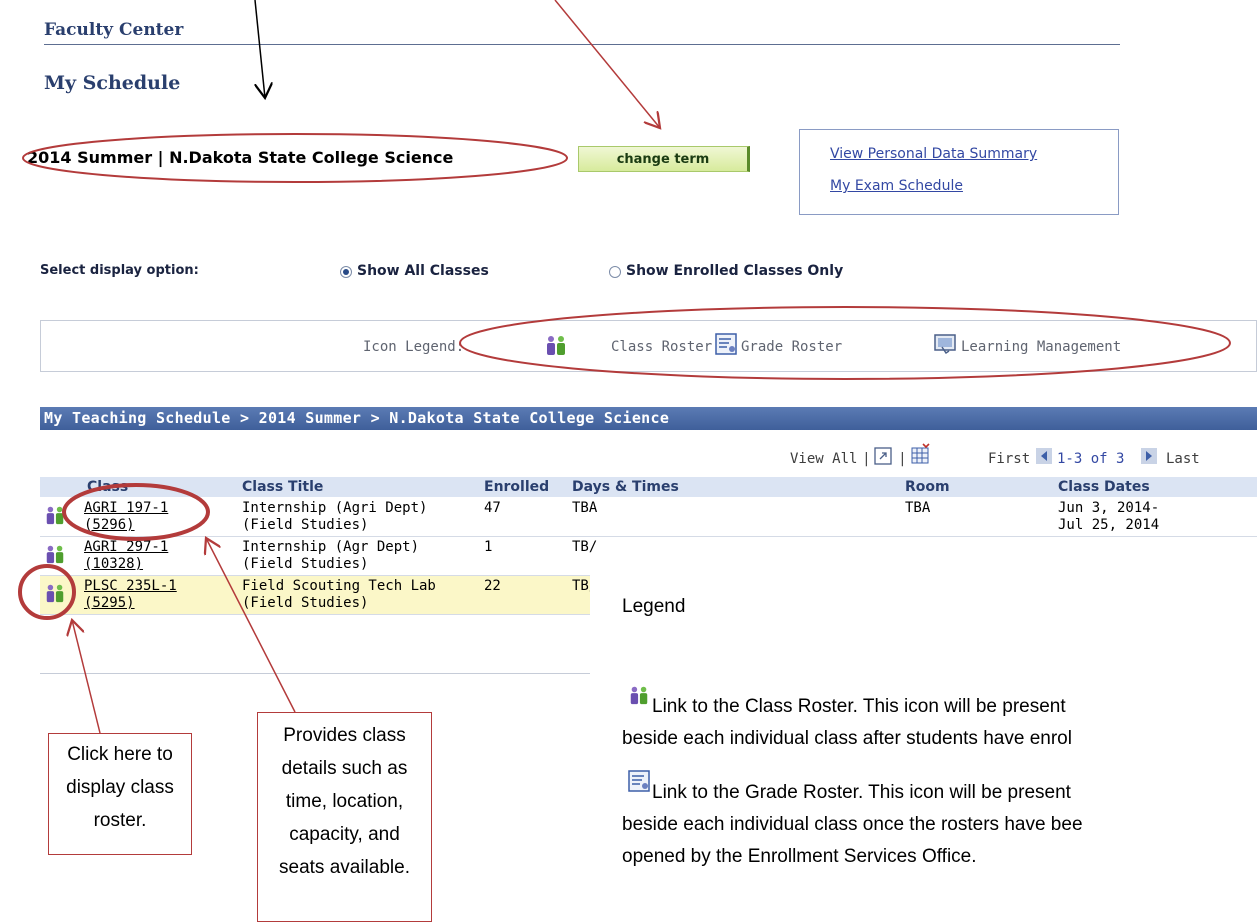 This screenshot has height=922, width=1257. What do you see at coordinates (1009, 459) in the screenshot?
I see `first-link: First` at bounding box center [1009, 459].